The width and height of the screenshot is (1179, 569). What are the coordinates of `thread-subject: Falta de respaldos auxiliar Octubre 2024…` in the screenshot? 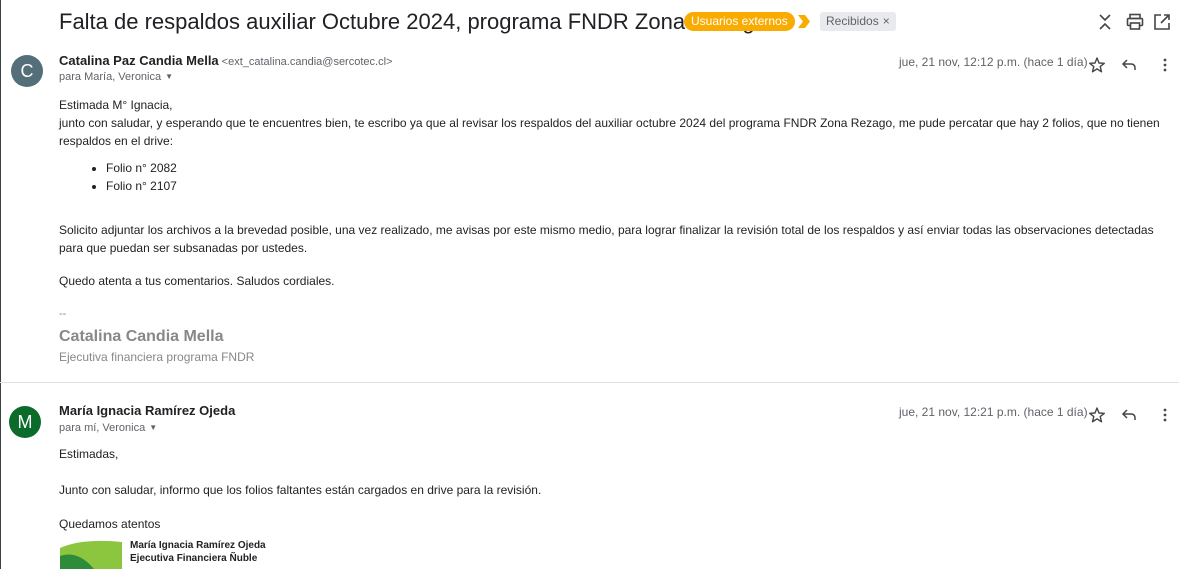 It's located at (413, 21).